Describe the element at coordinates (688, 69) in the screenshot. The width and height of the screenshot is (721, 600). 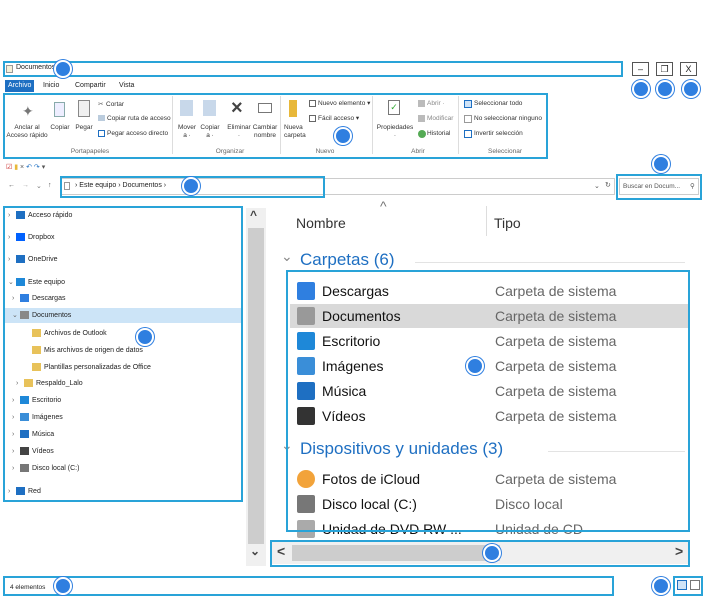
I see `close-button: X` at that location.